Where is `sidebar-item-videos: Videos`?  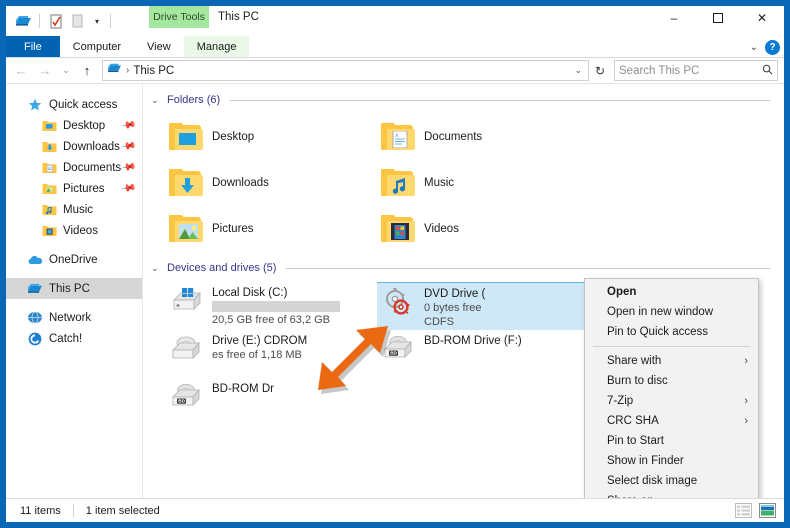
sidebar-item-videos: Videos is located at coordinates (74, 230).